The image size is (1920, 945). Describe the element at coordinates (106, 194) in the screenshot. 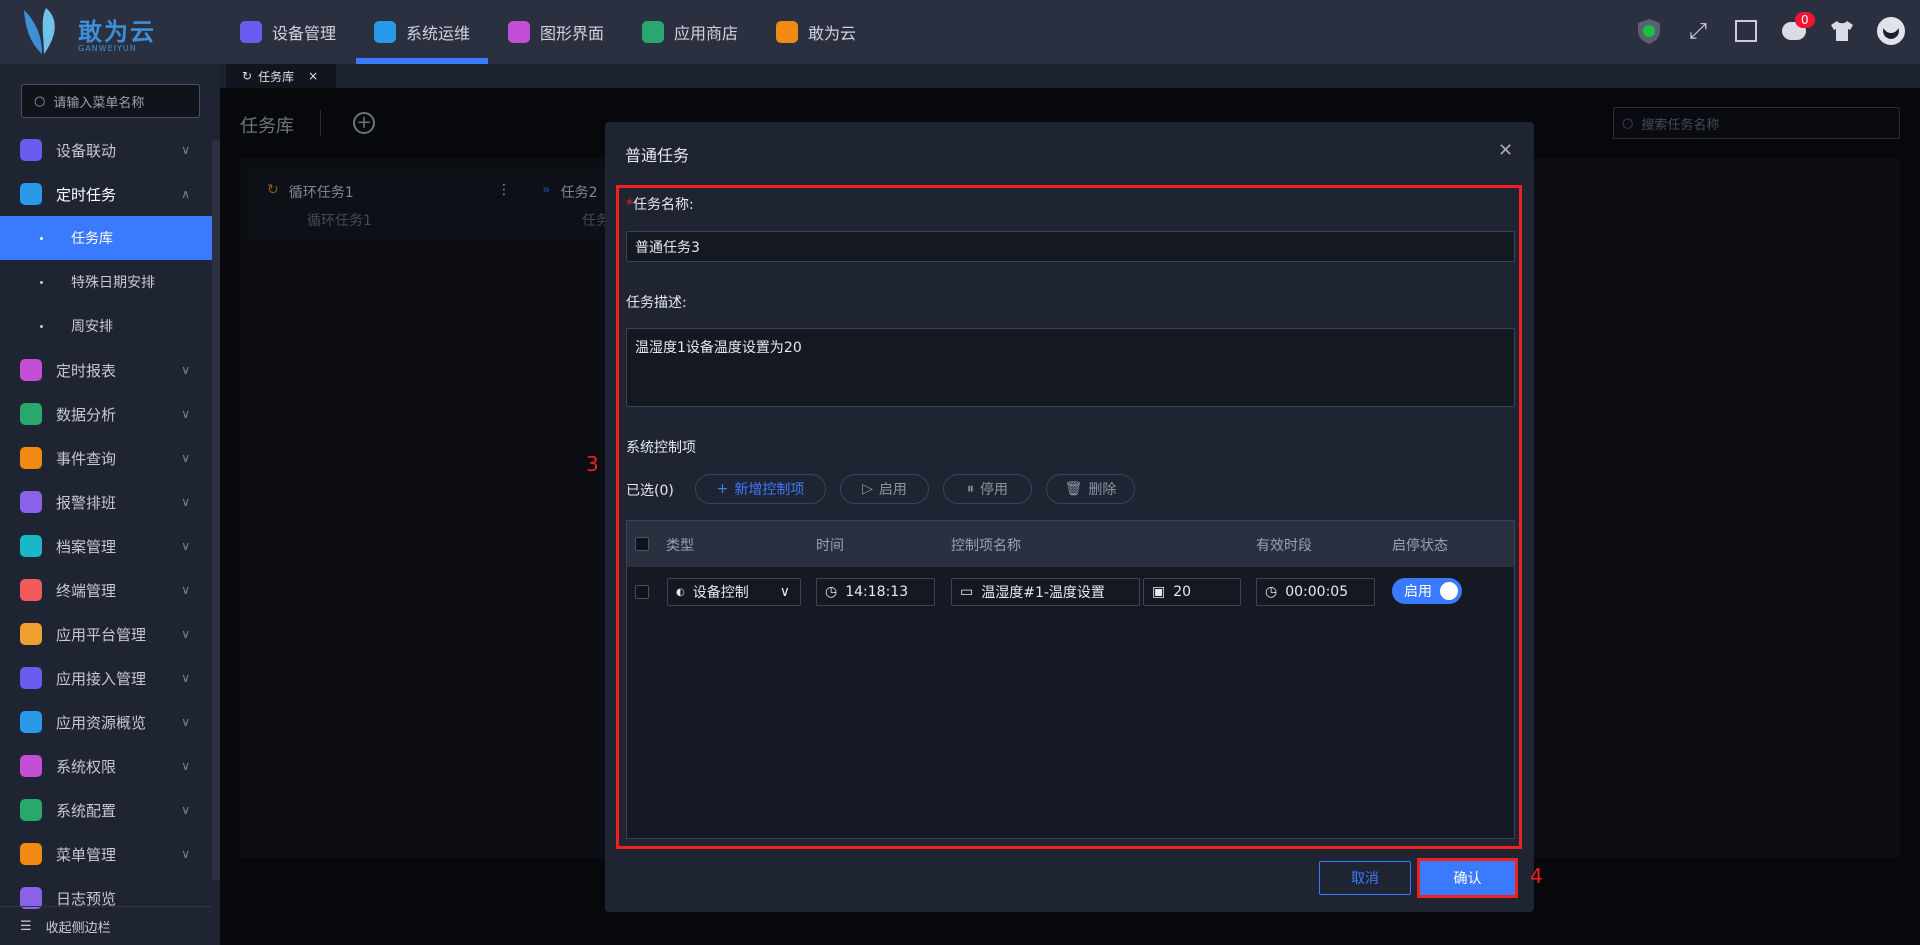

I see `sidebar-item-scheduled-tasks: 定时任务 ∧` at that location.